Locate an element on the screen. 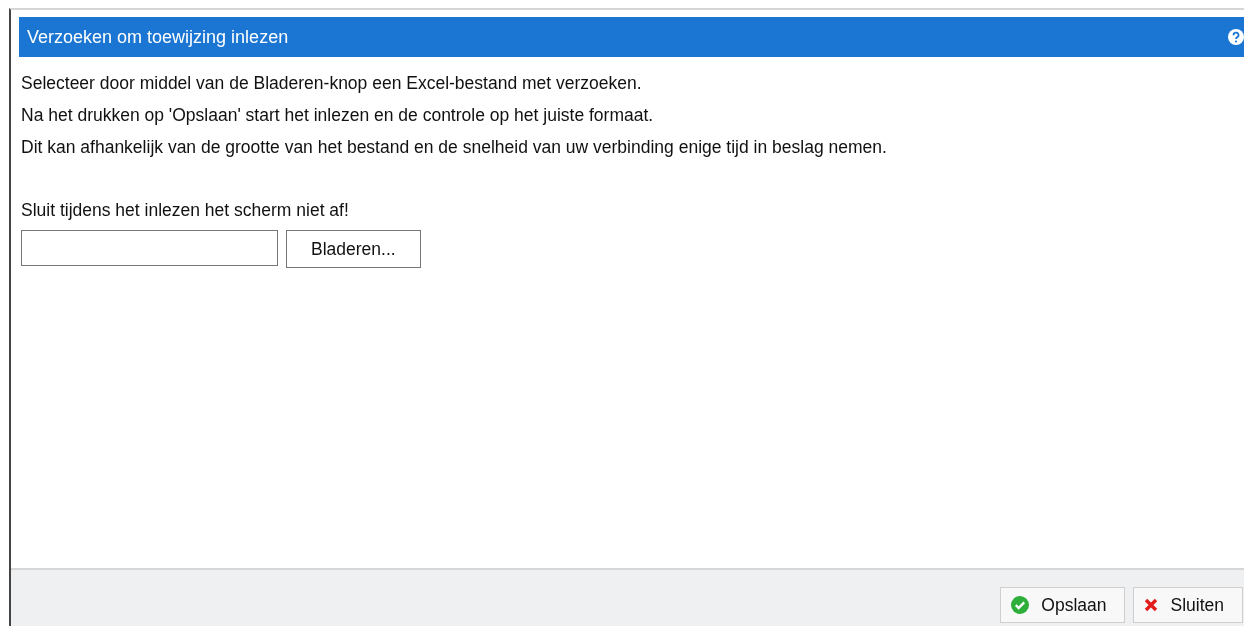  close-button: Sluiten is located at coordinates (1188, 605).